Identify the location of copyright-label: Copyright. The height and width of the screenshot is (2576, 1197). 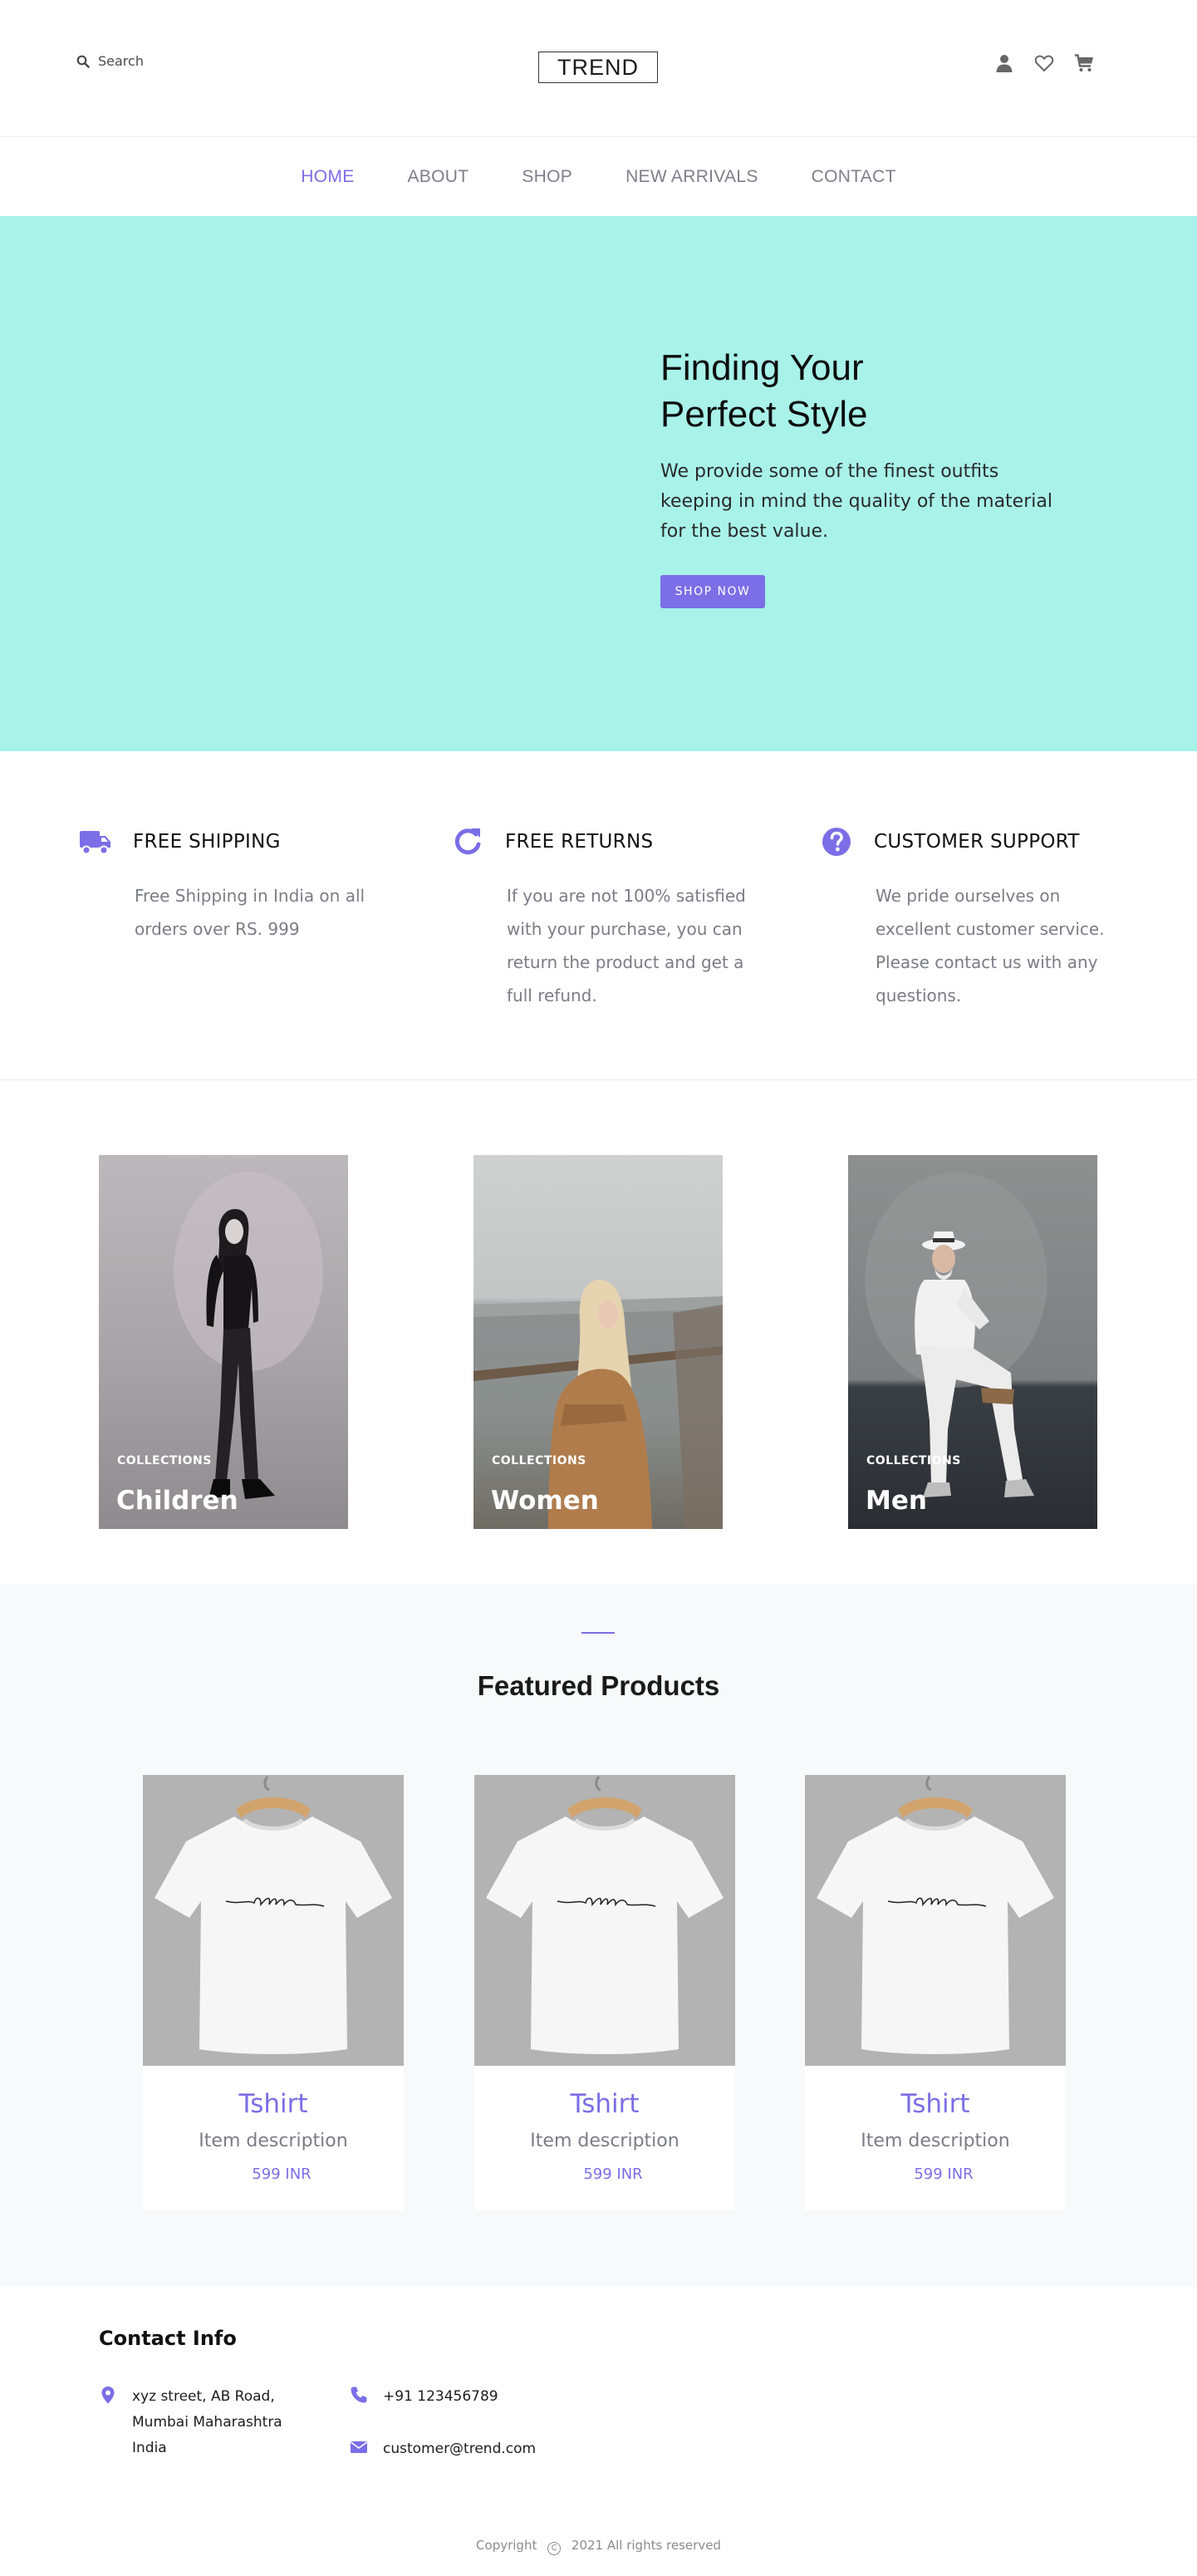
(506, 2545).